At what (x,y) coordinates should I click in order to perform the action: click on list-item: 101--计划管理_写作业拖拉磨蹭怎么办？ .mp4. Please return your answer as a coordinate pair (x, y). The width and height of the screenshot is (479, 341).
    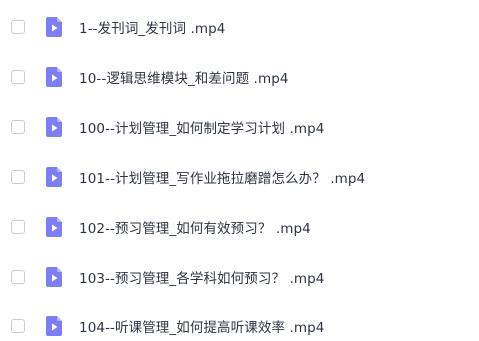
    Looking at the image, I should click on (239, 177).